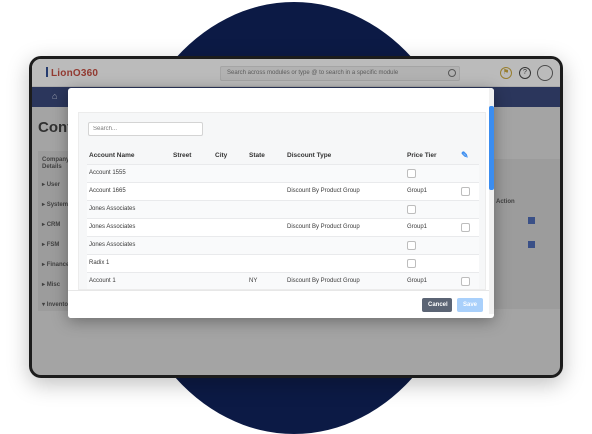  What do you see at coordinates (192, 155) in the screenshot?
I see `column-header-street: Street` at bounding box center [192, 155].